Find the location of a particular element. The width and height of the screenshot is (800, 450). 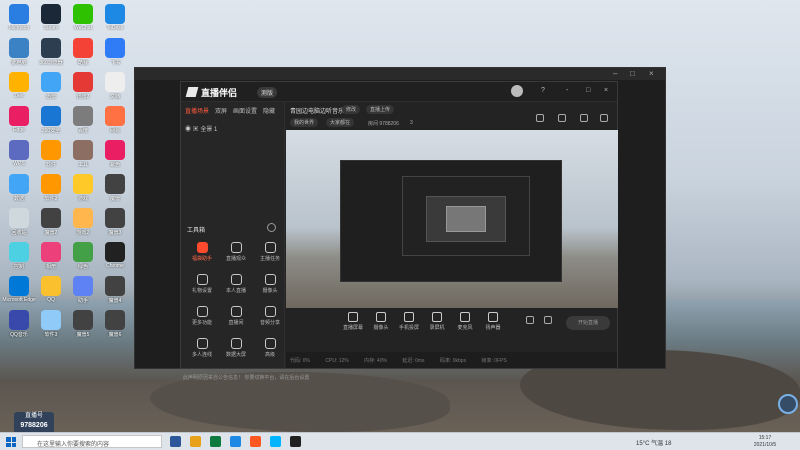

desktop-icon: 迅雷2 is located at coordinates (83, 86).